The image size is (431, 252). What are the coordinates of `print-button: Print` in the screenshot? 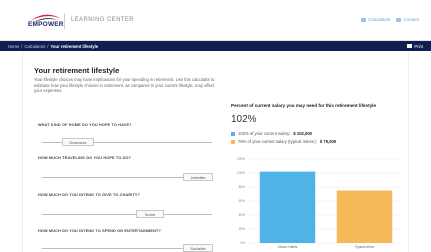 It's located at (415, 46).